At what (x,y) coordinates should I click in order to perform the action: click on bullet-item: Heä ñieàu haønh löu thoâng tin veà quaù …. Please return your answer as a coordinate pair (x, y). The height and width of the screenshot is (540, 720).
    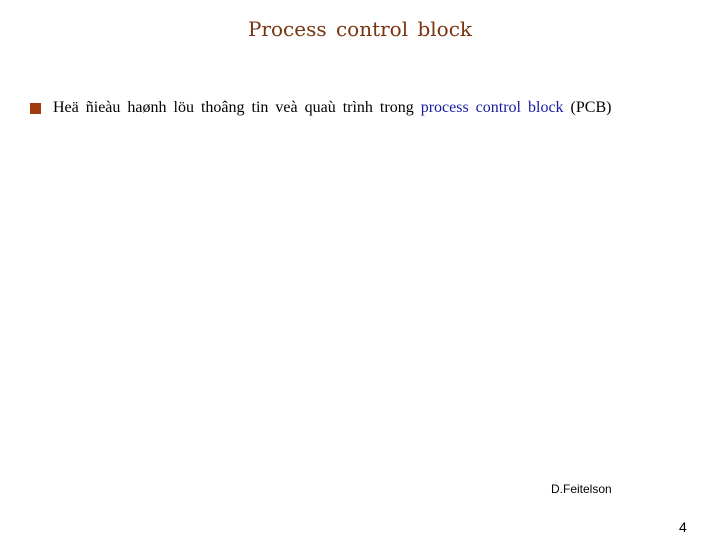
    Looking at the image, I should click on (320, 108).